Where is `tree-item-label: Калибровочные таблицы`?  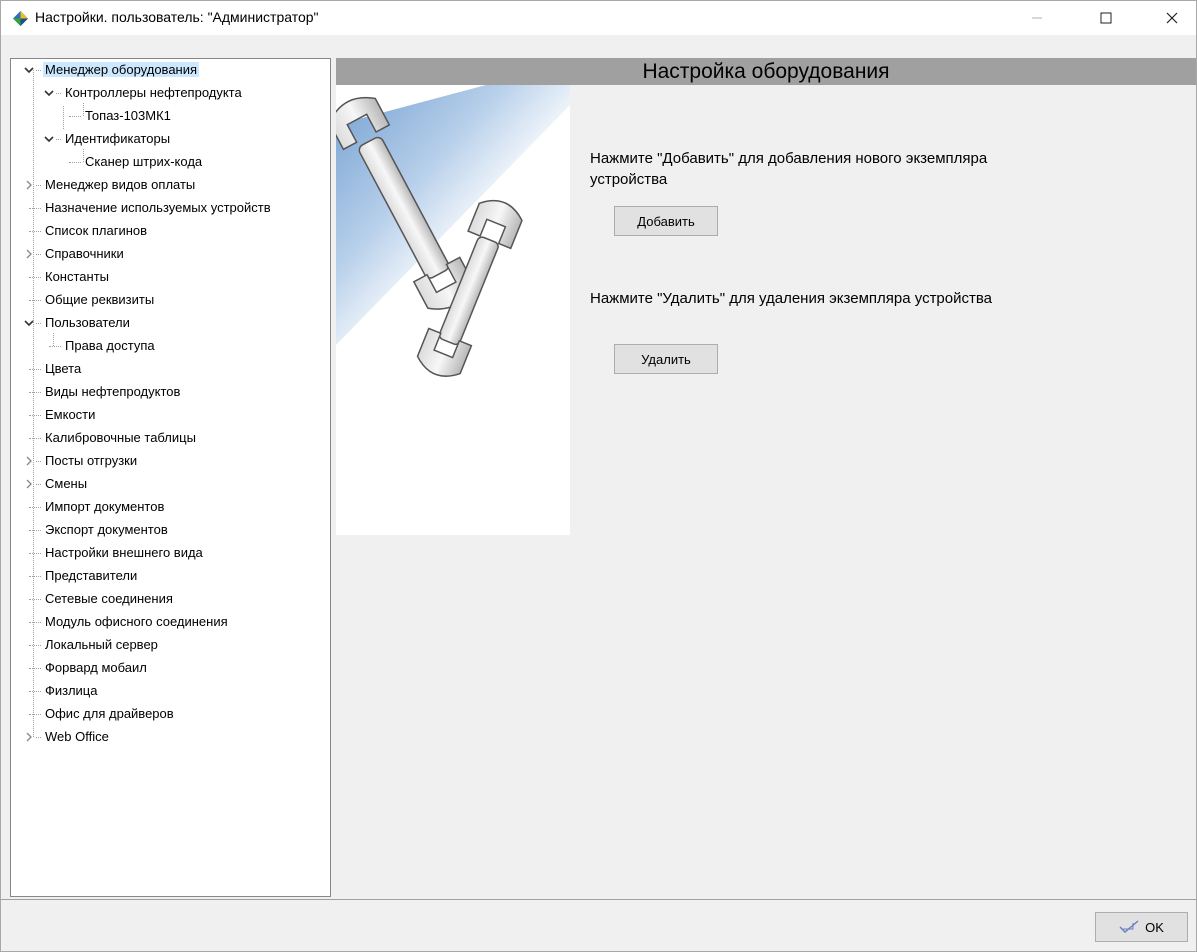
tree-item-label: Калибровочные таблицы is located at coordinates (120, 437).